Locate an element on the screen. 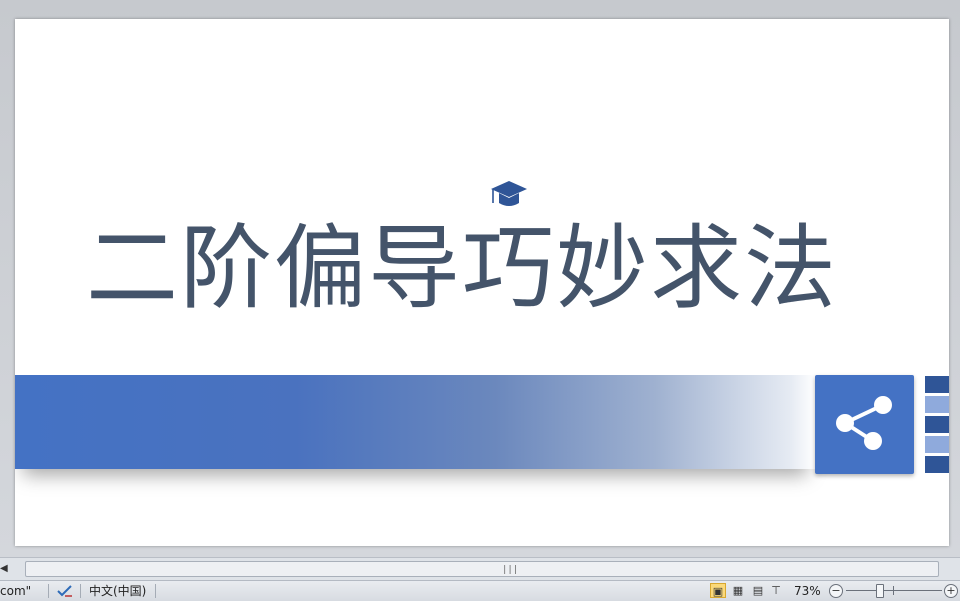 This screenshot has width=960, height=601. zoom-slider-center-mark is located at coordinates (893, 590).